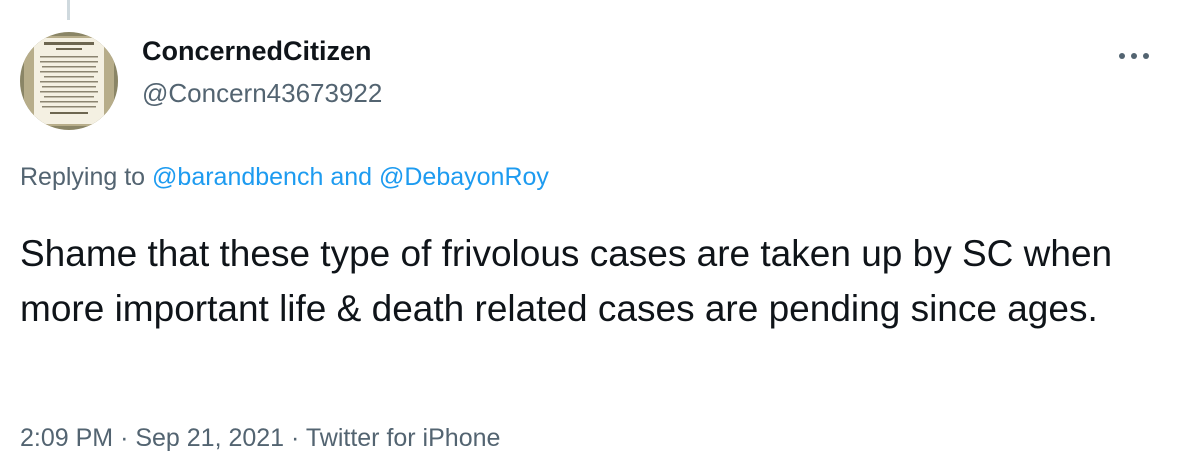 The height and width of the screenshot is (472, 1185). I want to click on replying-to-line: Replying to @barandbench and @DebayonRoy, so click(284, 177).